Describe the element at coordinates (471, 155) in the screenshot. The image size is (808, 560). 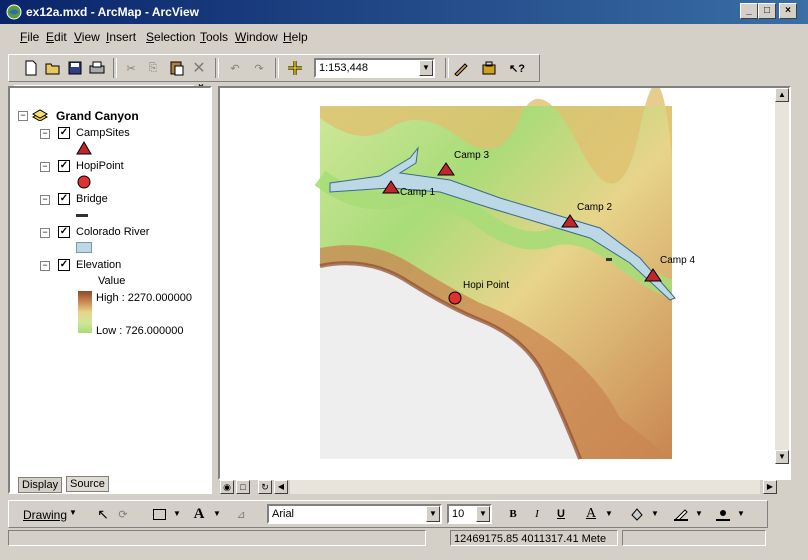
I see `camp-label: Camp 3` at that location.